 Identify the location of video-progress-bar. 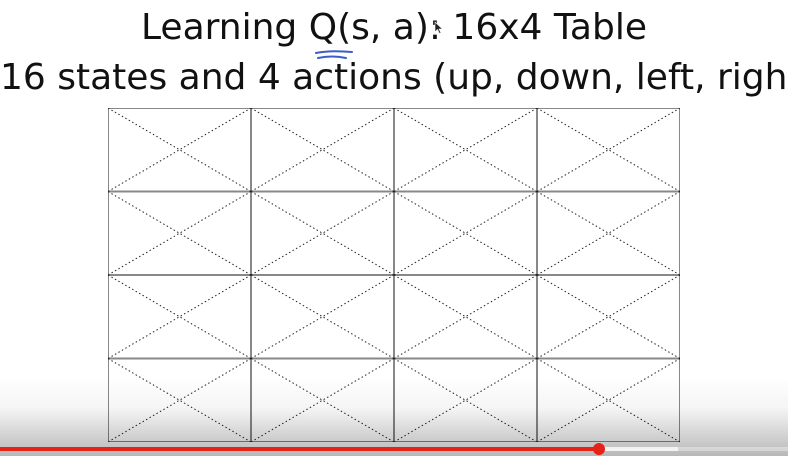
(394, 449).